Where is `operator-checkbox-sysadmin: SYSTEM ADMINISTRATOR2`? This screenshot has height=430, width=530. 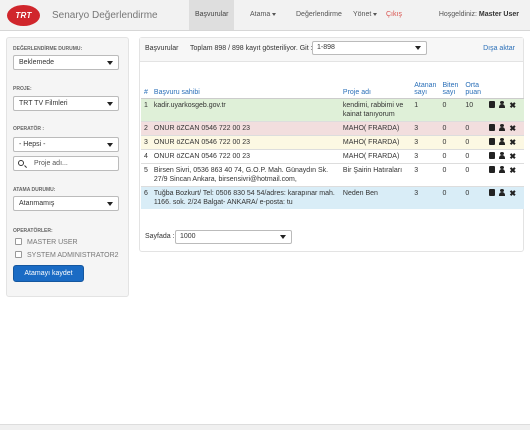
operator-checkbox-sysadmin: SYSTEM ADMINISTRATOR2 is located at coordinates (67, 255).